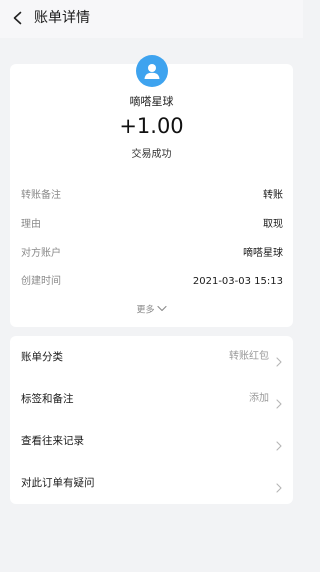  I want to click on detail-value: 取现, so click(273, 224).